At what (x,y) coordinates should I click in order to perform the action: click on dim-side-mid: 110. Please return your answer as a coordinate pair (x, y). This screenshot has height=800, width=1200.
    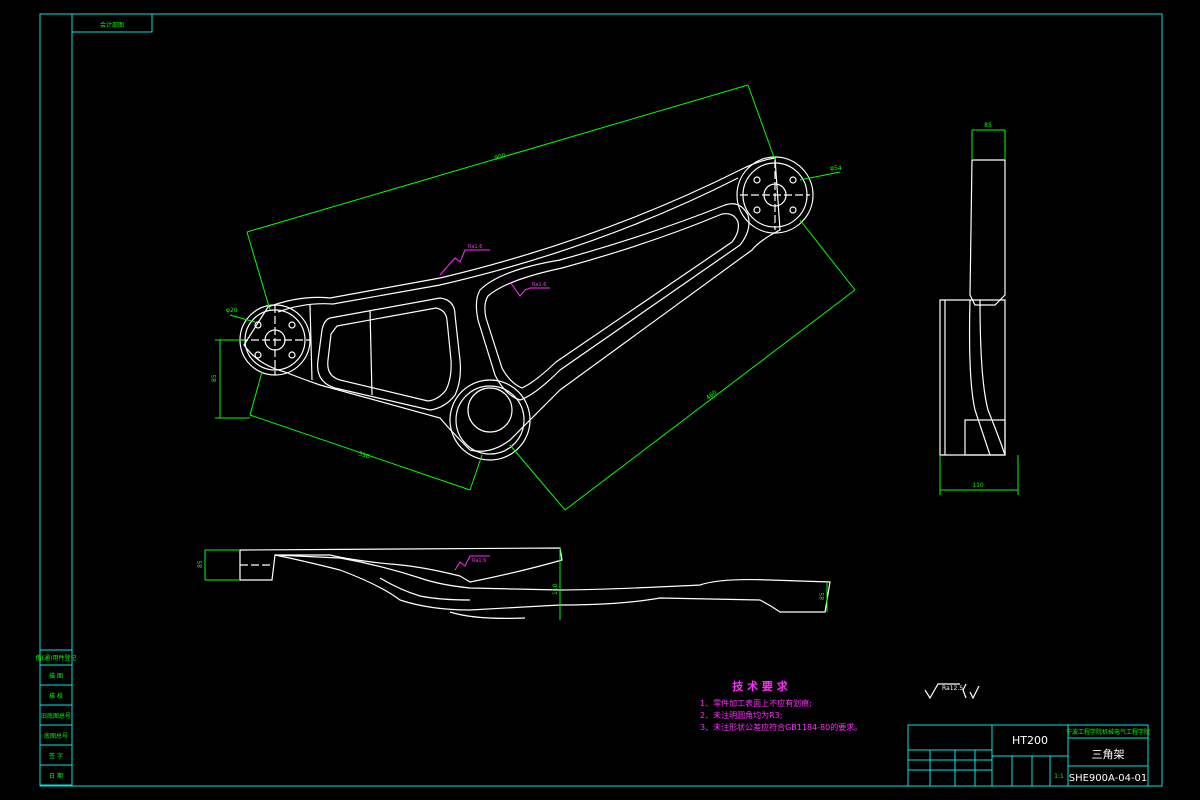
    Looking at the image, I should click on (555, 589).